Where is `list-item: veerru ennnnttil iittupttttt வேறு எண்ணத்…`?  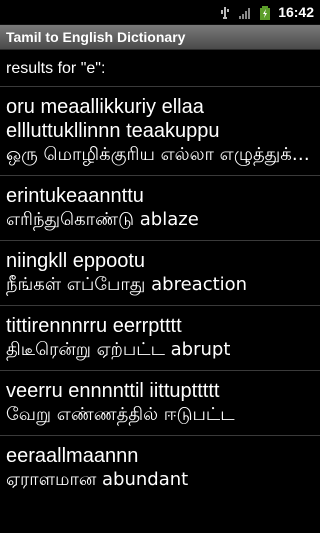 list-item: veerru ennnnttil iittupttttt வேறு எண்ணத்… is located at coordinates (160, 402).